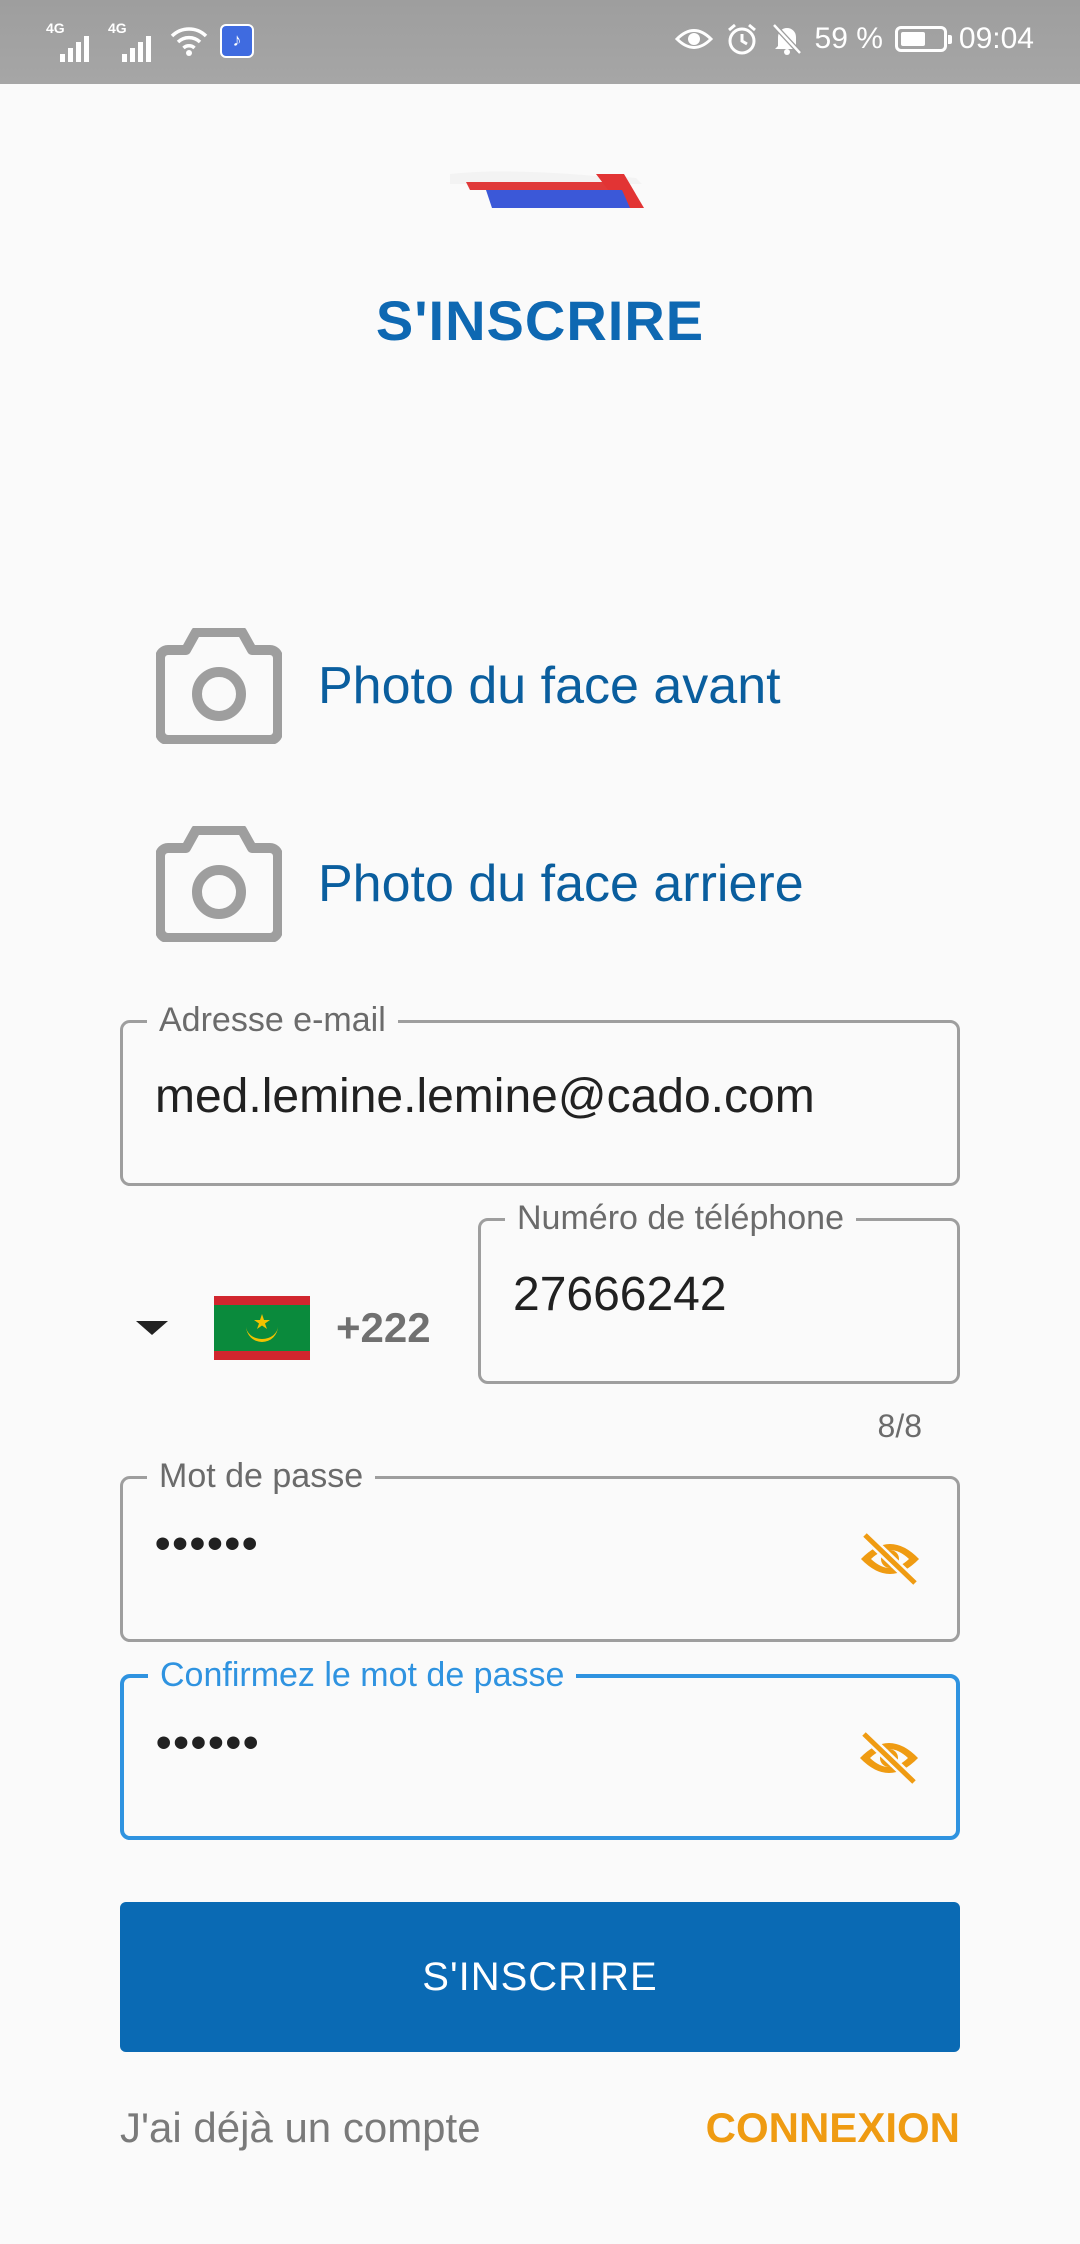 This screenshot has width=1080, height=2244. Describe the element at coordinates (549, 686) in the screenshot. I see `photo-front-label: Photo du face avant` at that location.